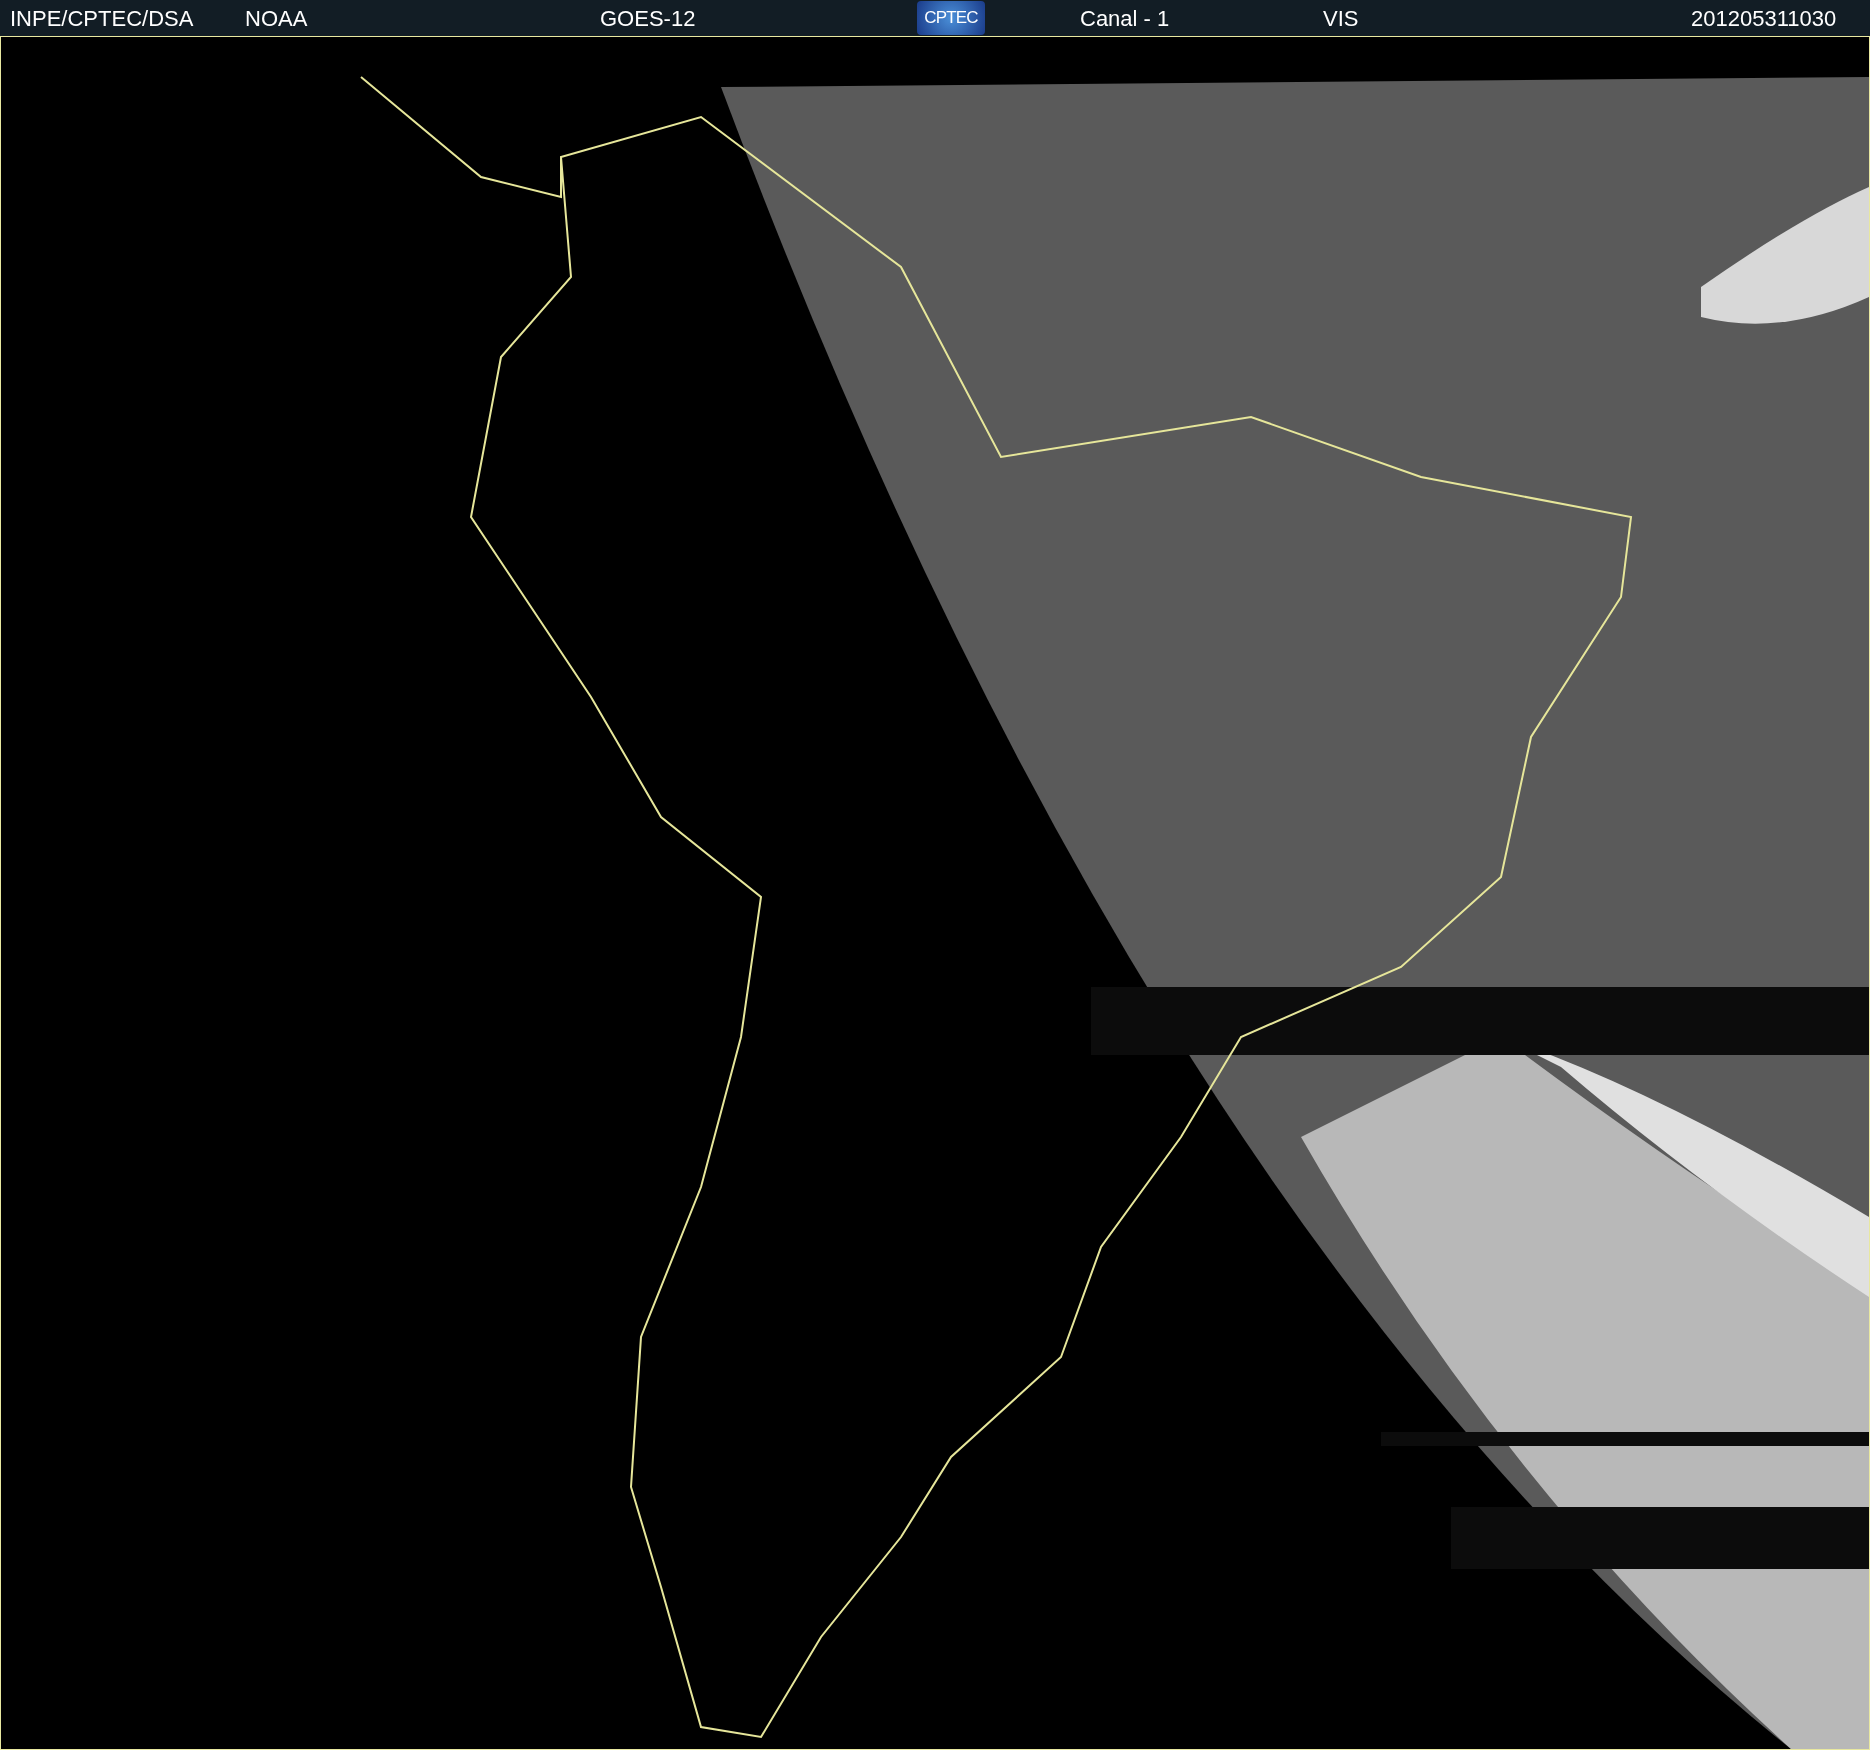 The height and width of the screenshot is (1750, 1870). Describe the element at coordinates (1341, 18) in the screenshot. I see `band-label: VIS` at that location.